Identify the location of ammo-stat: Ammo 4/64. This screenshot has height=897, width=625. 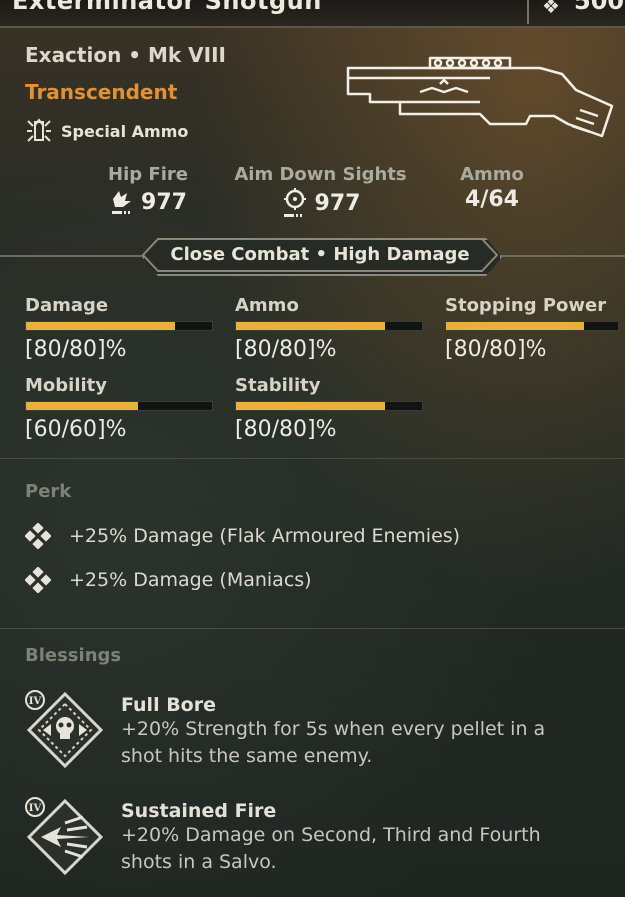
(492, 188).